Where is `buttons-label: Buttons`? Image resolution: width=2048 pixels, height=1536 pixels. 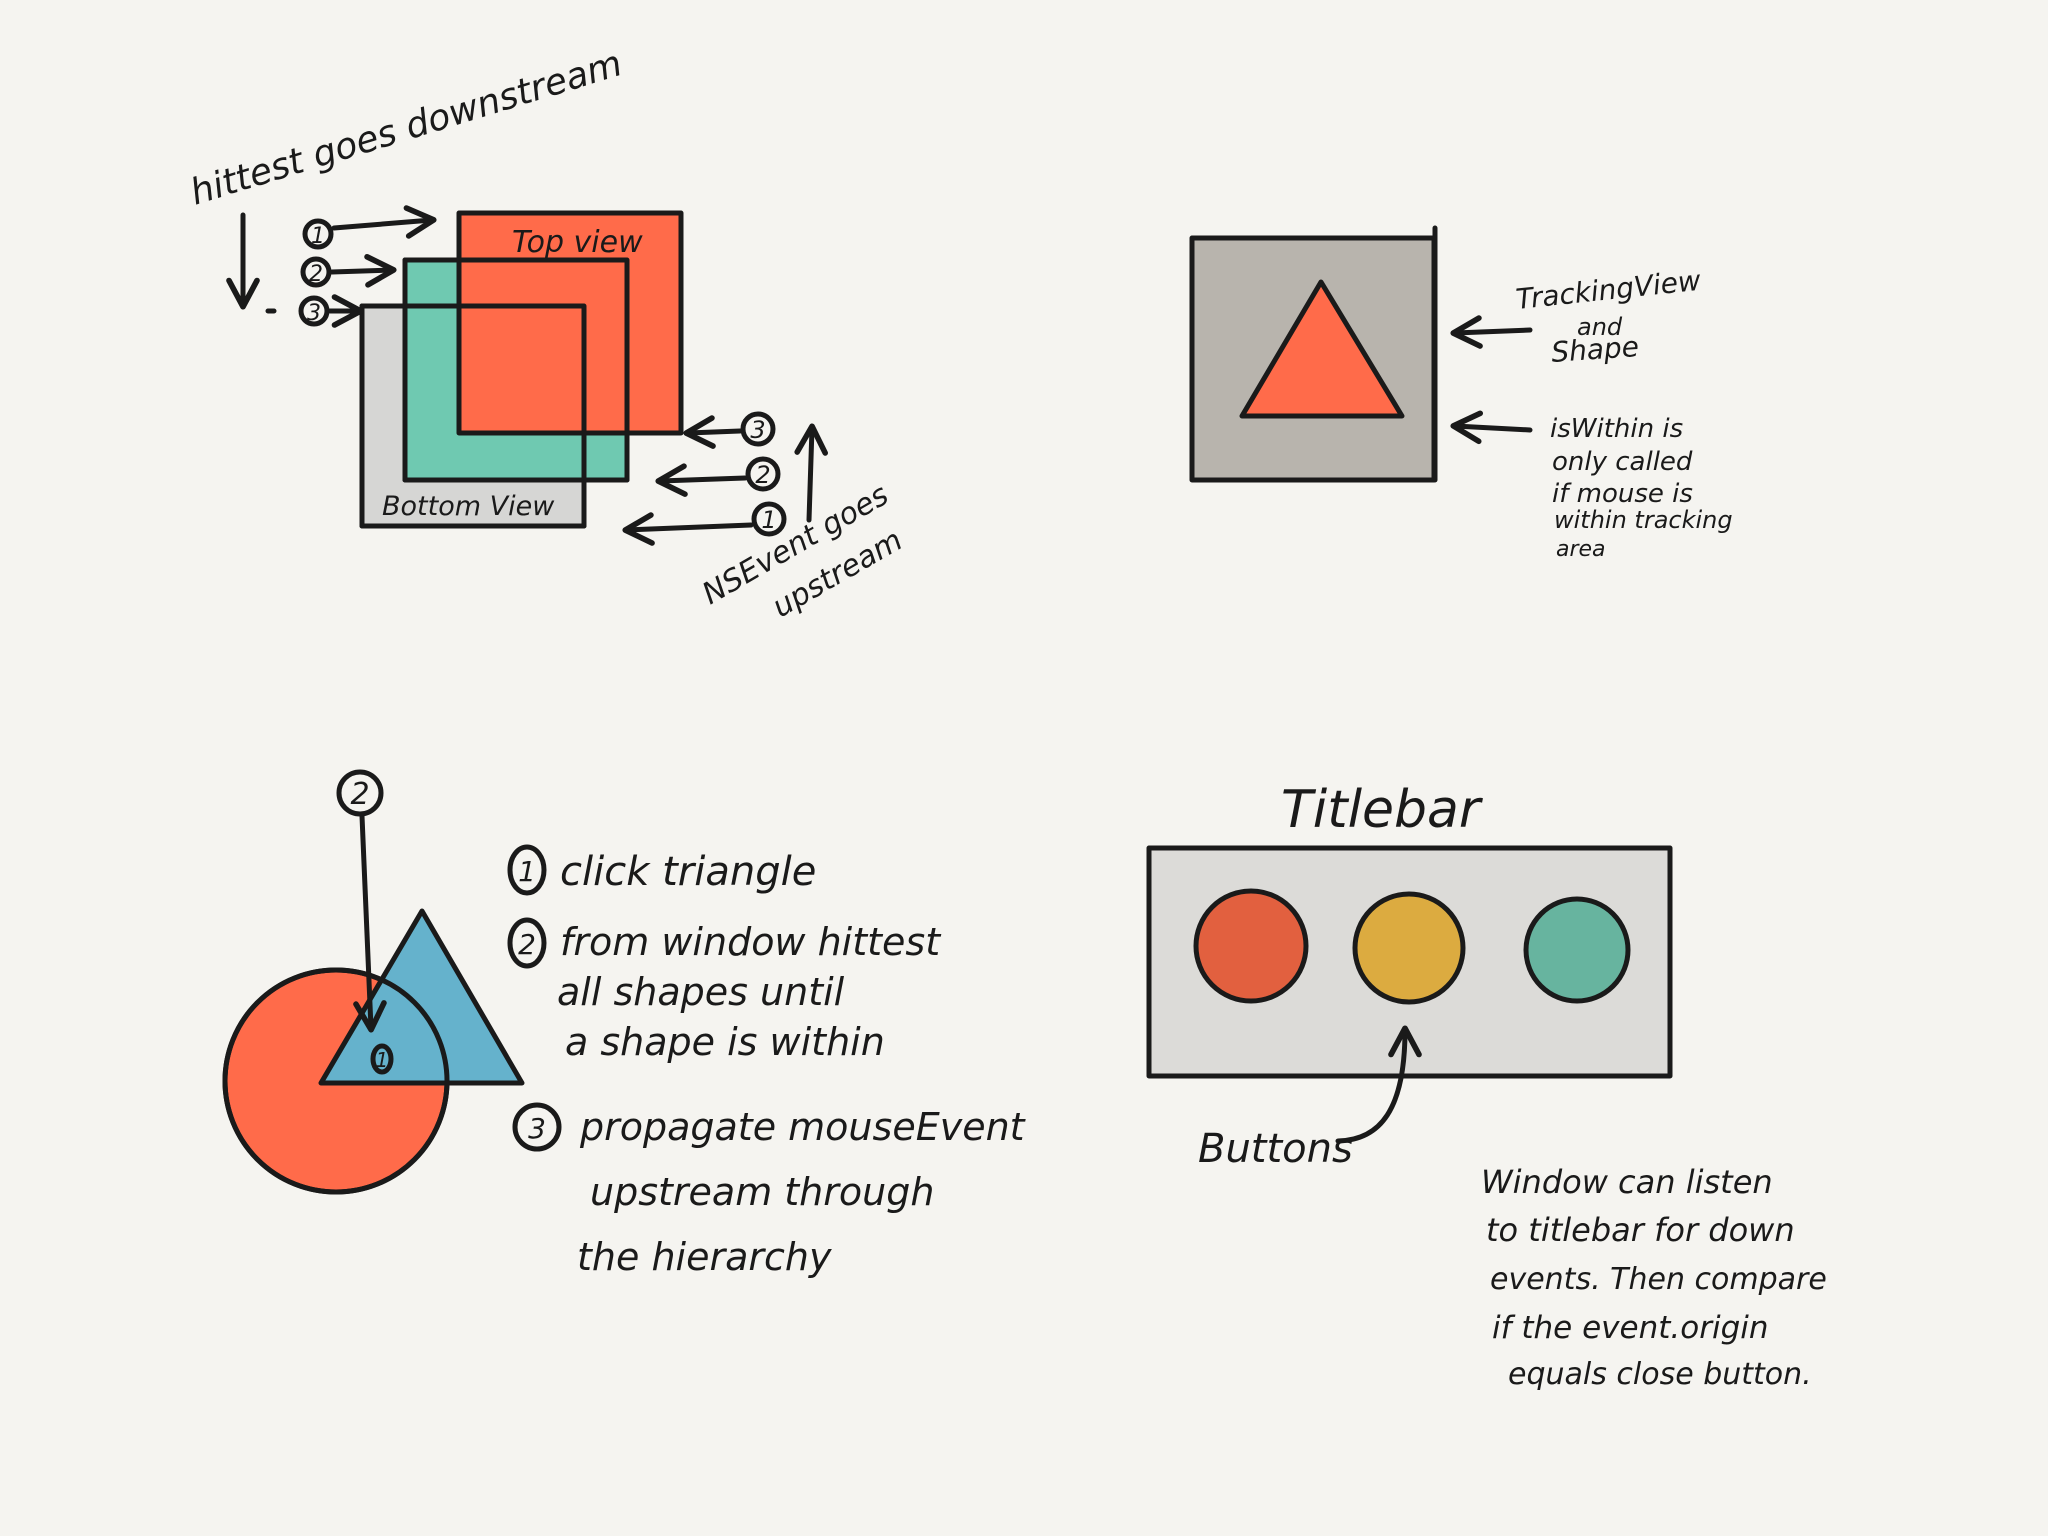
buttons-label: Buttons is located at coordinates (1275, 1149).